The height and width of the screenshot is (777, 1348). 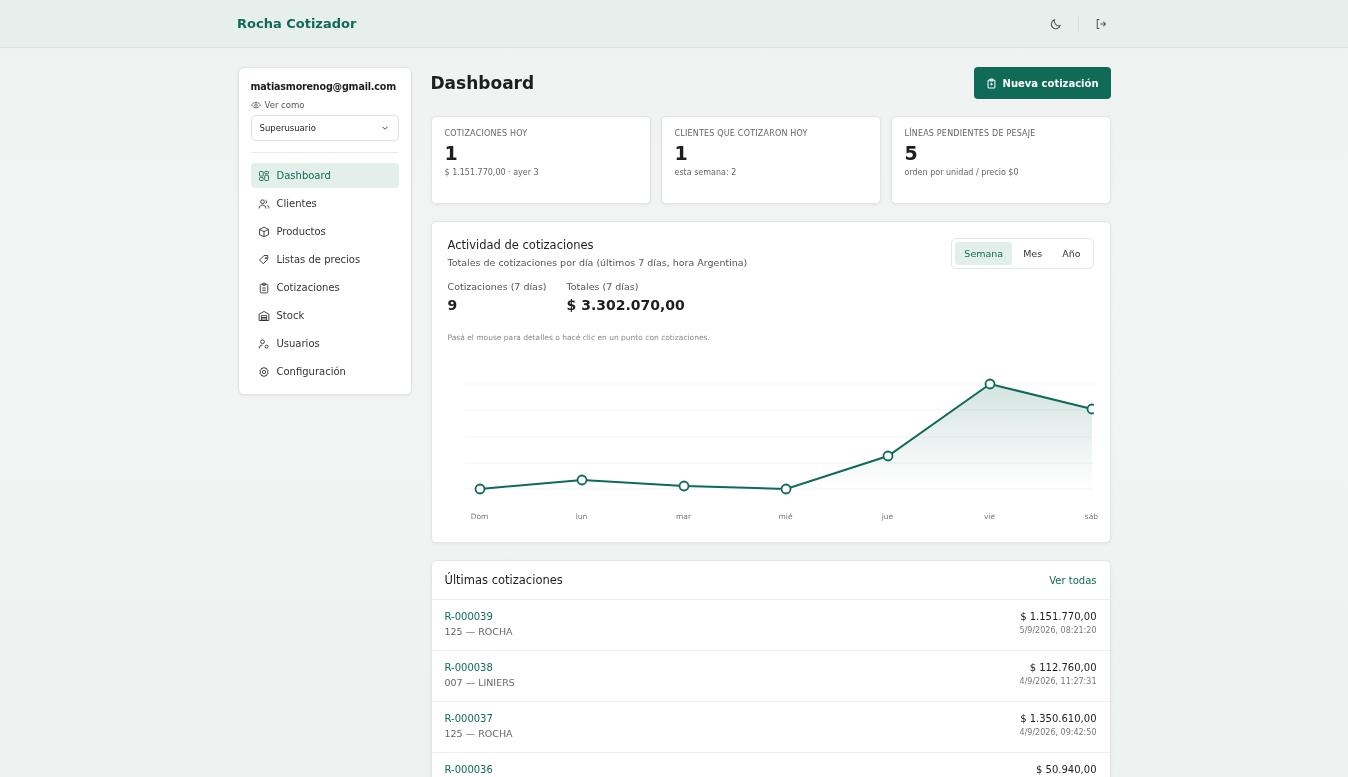 I want to click on role-select: Superusuario, so click(x=324, y=128).